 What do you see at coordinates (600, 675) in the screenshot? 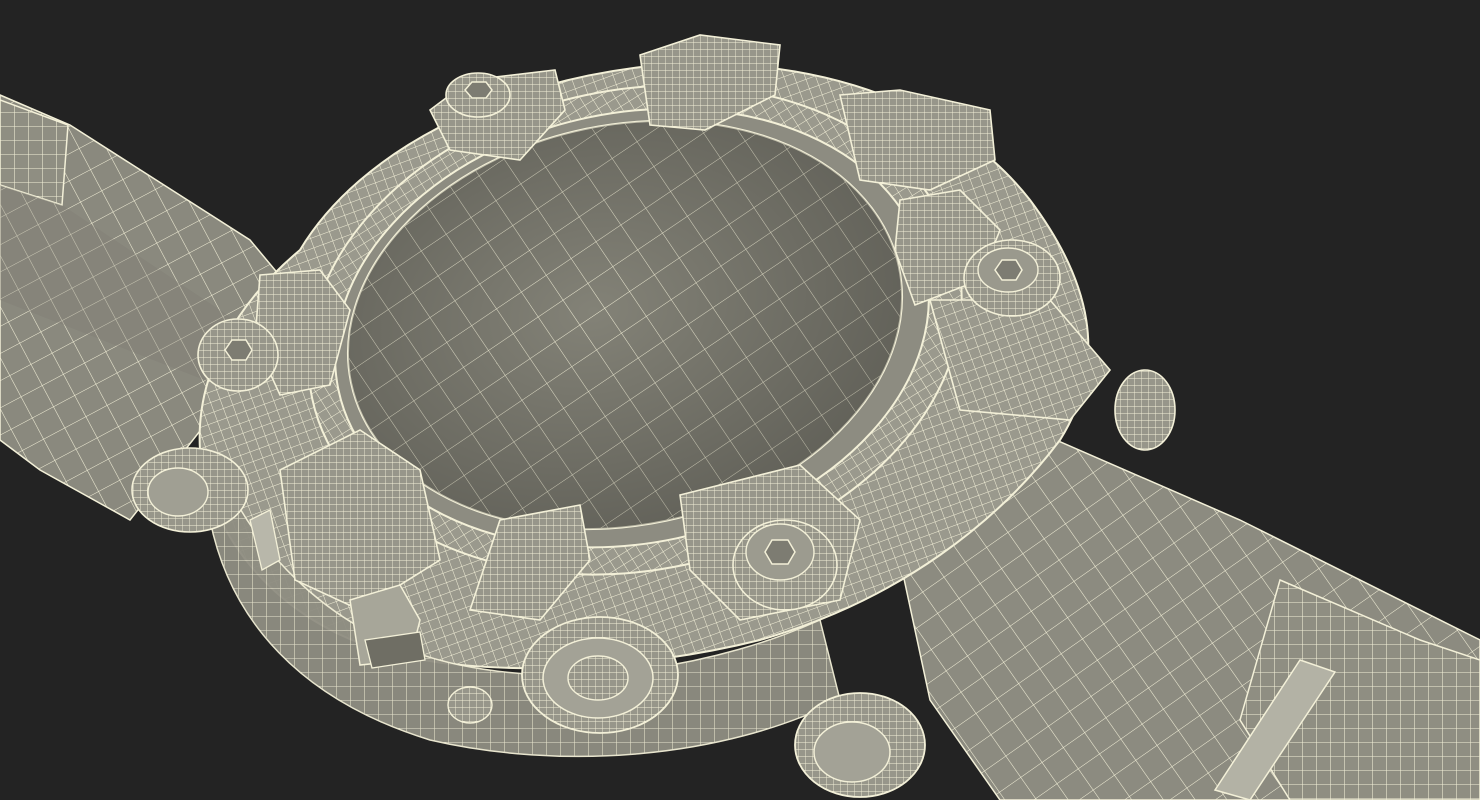
I see `pusher-button-bottom` at bounding box center [600, 675].